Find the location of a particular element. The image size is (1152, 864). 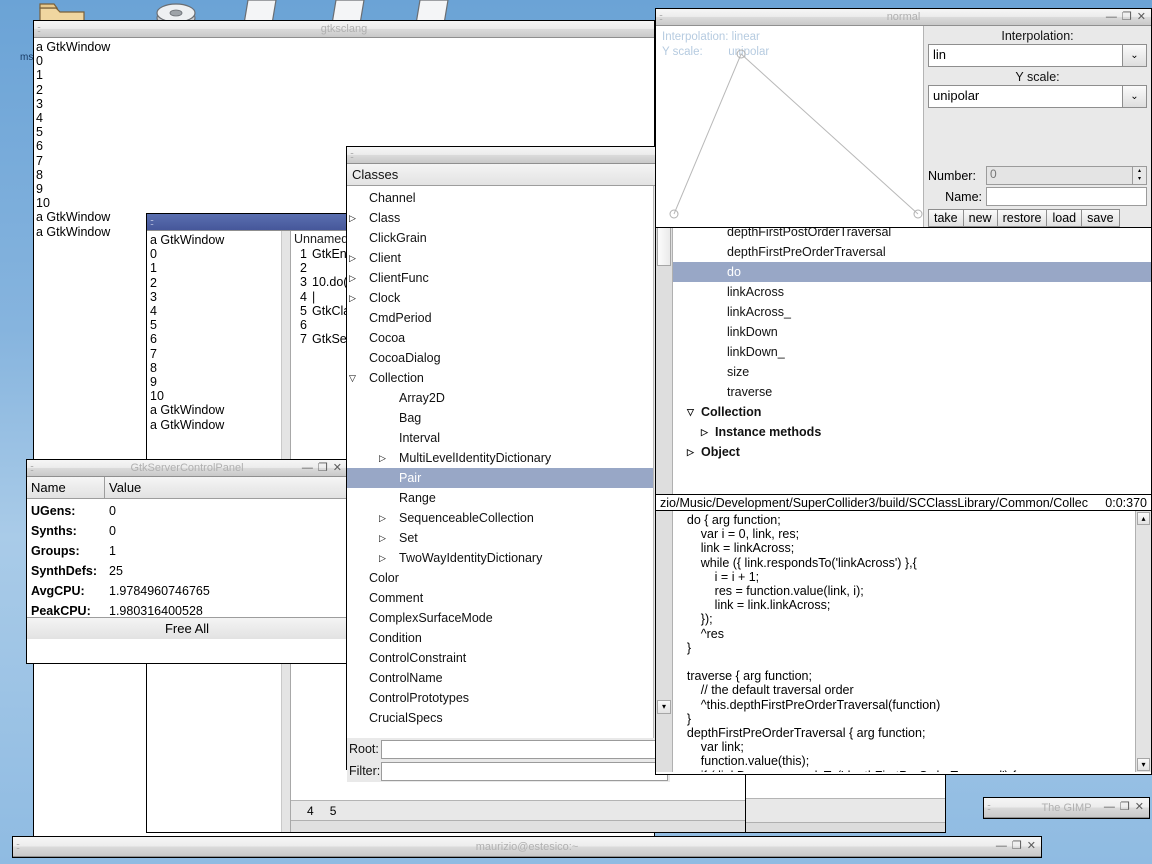

number-stepper: 0 ▴ ▾ is located at coordinates (1066, 175).